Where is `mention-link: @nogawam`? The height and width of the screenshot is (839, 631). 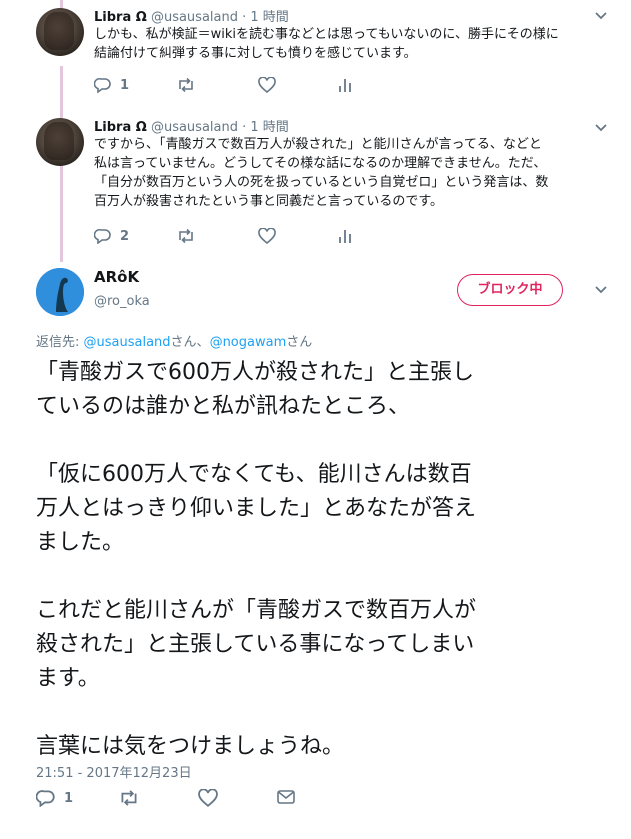 mention-link: @nogawam is located at coordinates (248, 342).